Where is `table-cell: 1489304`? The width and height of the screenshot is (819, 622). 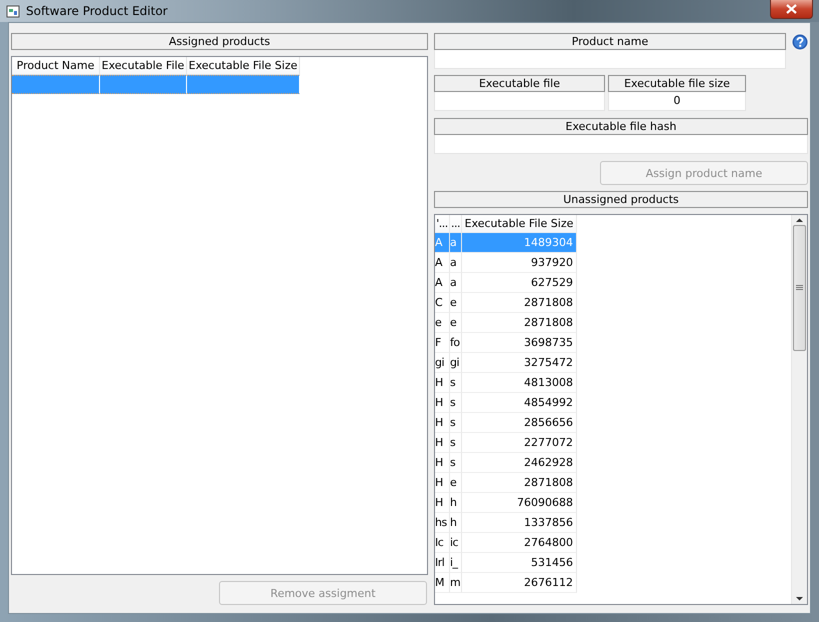 table-cell: 1489304 is located at coordinates (519, 243).